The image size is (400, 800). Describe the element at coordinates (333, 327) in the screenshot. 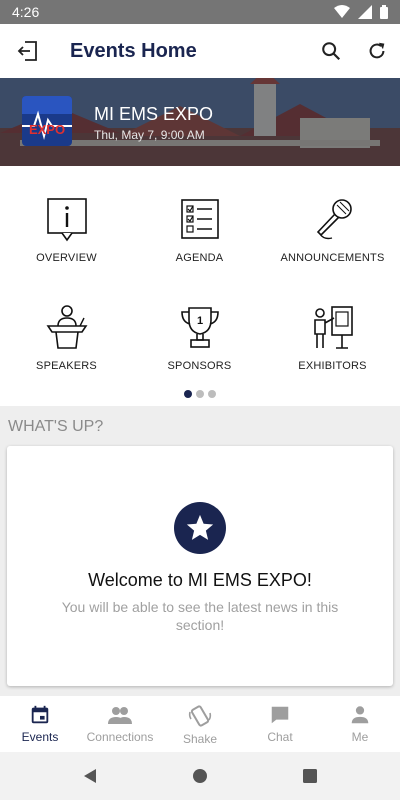

I see `presenter-board-icon` at that location.